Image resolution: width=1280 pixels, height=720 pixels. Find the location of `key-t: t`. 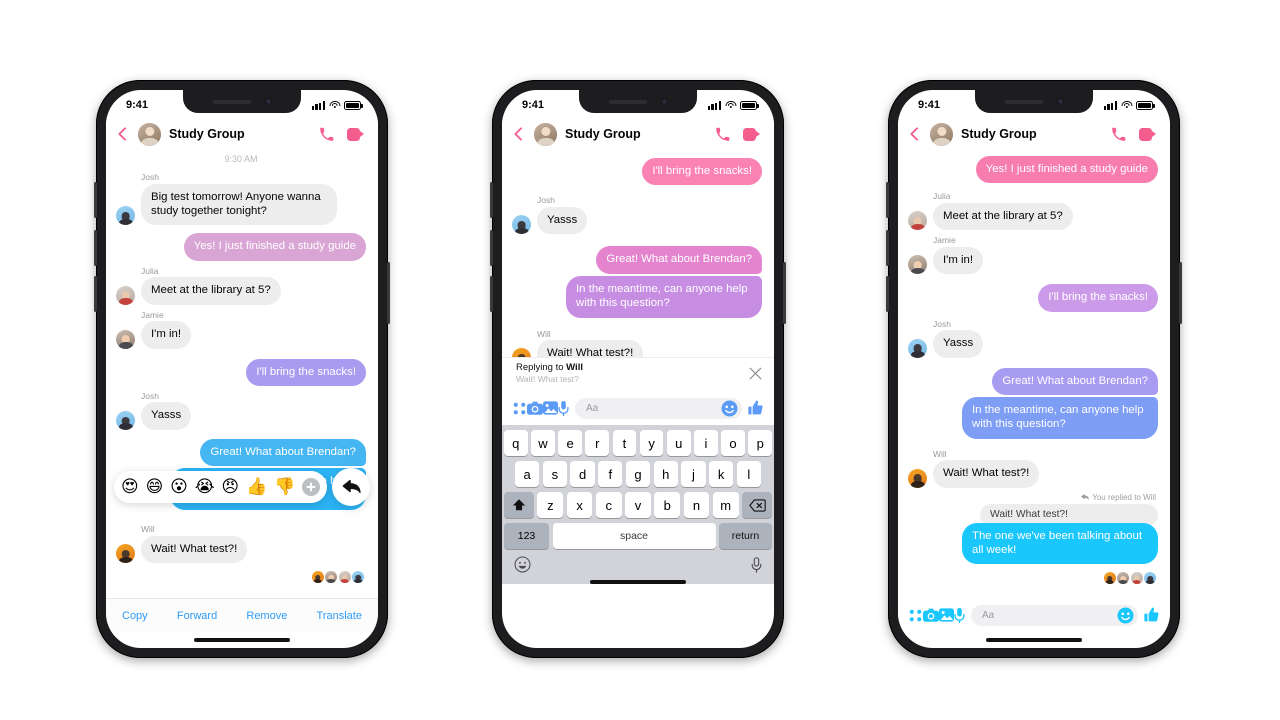

key-t: t is located at coordinates (624, 443).